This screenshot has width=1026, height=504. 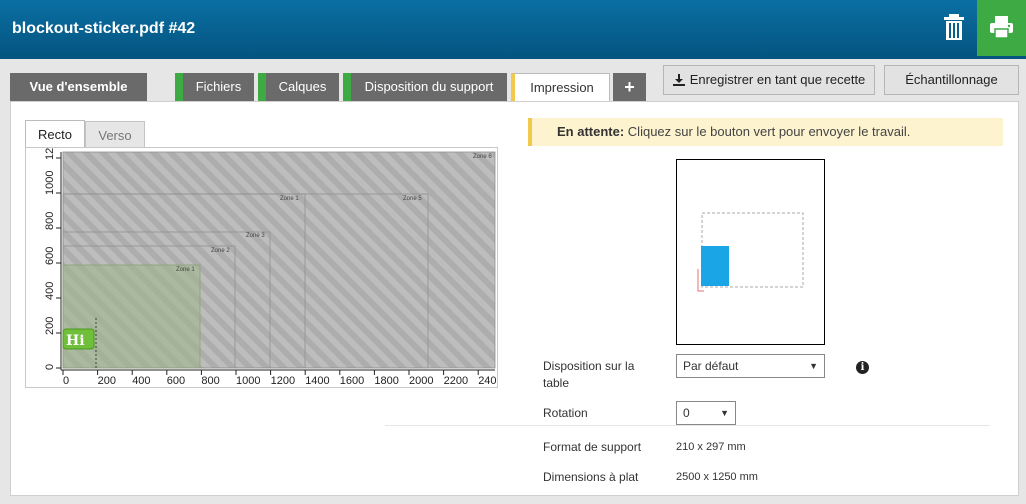 What do you see at coordinates (50, 183) in the screenshot?
I see `y-tick-label: 1000` at bounding box center [50, 183].